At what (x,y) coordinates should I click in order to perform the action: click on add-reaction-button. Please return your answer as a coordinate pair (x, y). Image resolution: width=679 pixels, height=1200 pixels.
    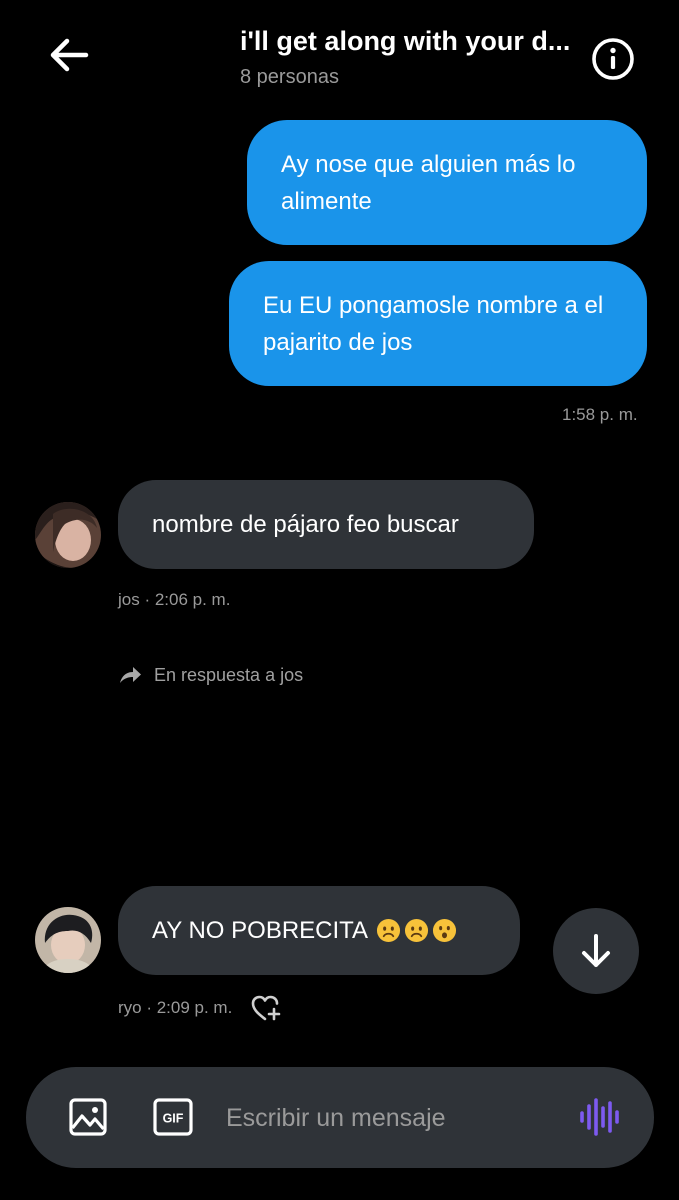
    Looking at the image, I should click on (267, 1008).